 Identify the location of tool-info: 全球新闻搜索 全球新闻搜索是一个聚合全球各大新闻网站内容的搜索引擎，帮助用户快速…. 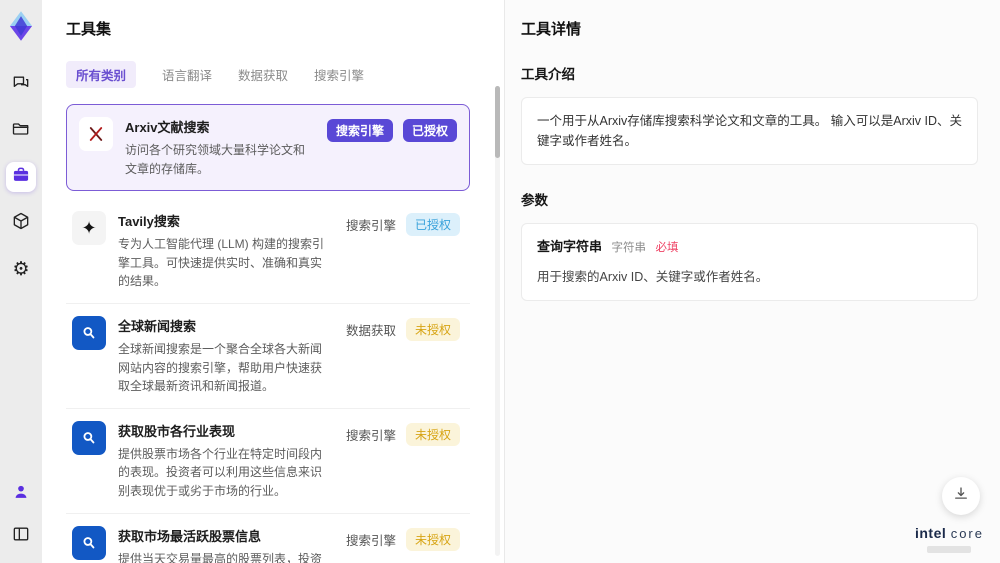
(226, 356).